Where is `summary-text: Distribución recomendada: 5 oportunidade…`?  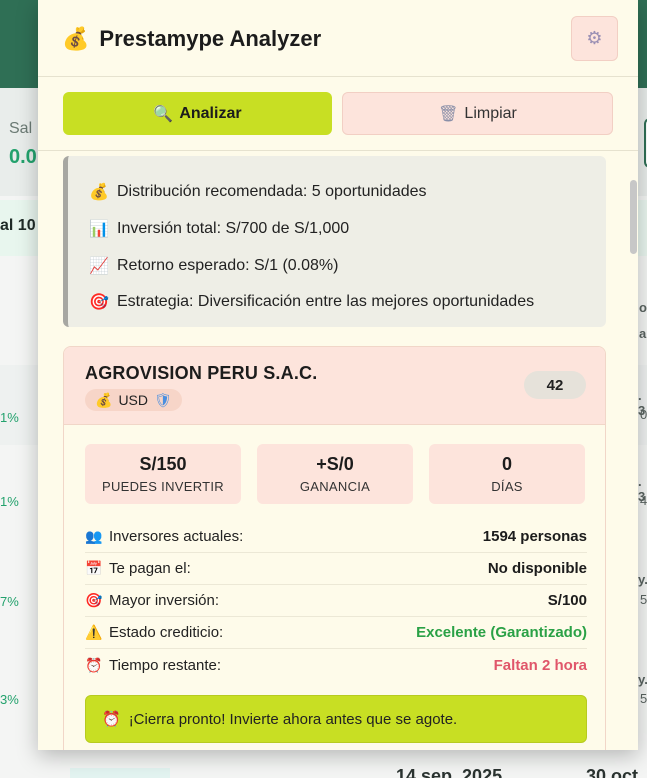 summary-text: Distribución recomendada: 5 oportunidade… is located at coordinates (272, 192).